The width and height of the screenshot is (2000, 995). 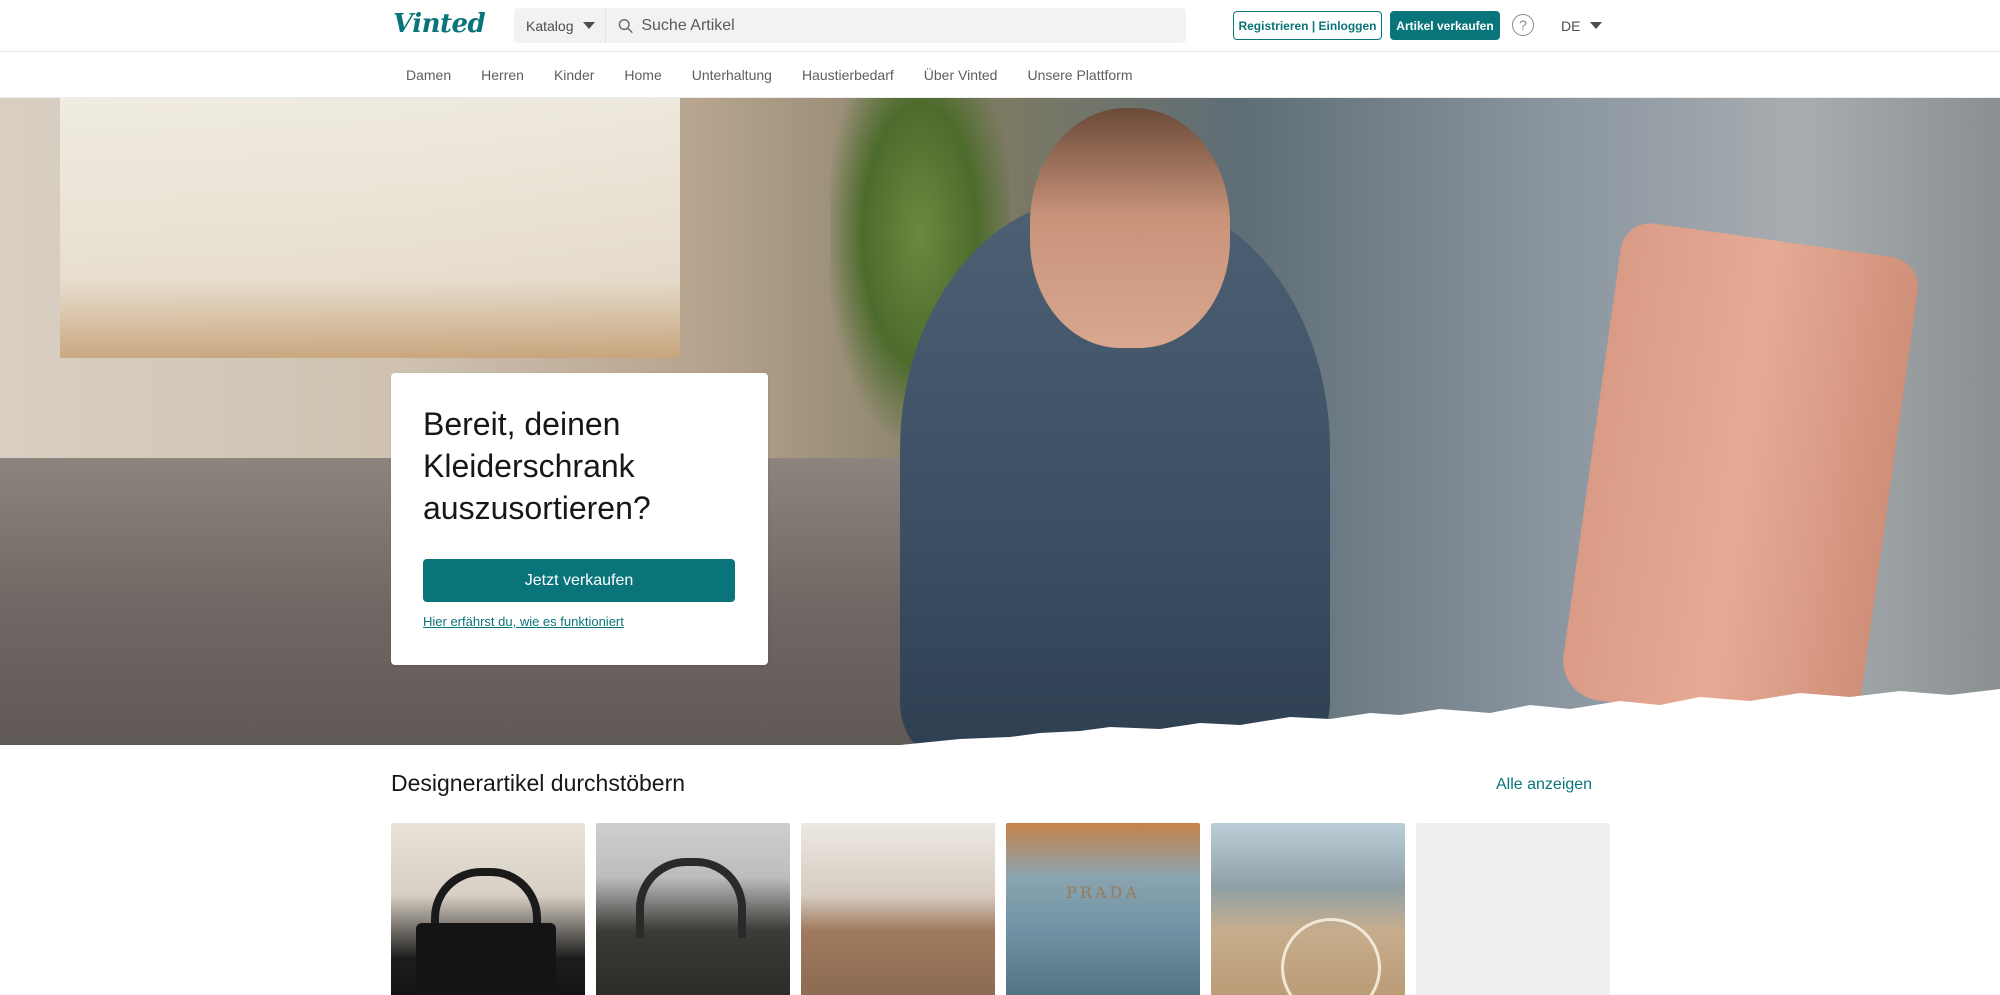 I want to click on vinted-logo: Vinted, so click(x=439, y=24).